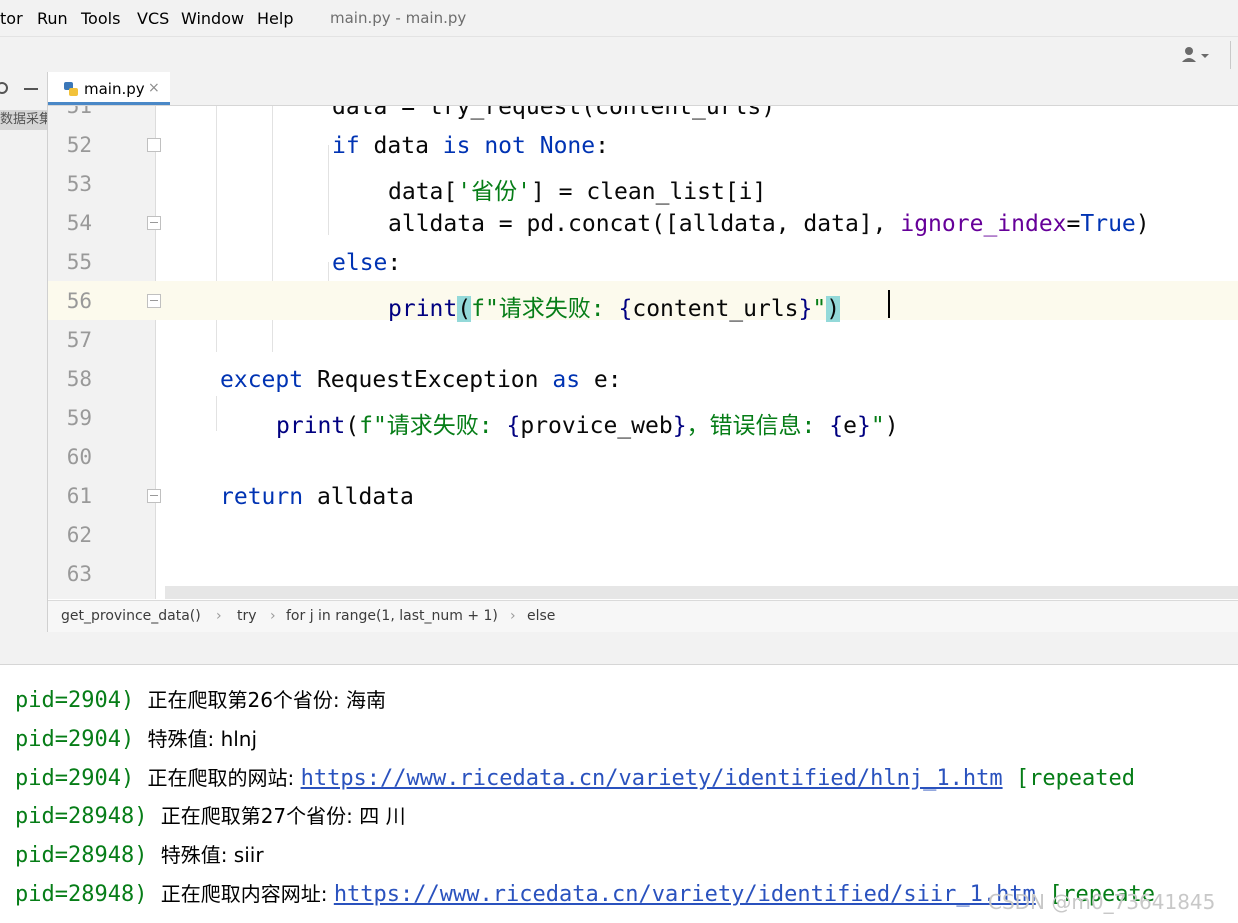 This screenshot has width=1238, height=923. I want to click on line-number: 60, so click(79, 457).